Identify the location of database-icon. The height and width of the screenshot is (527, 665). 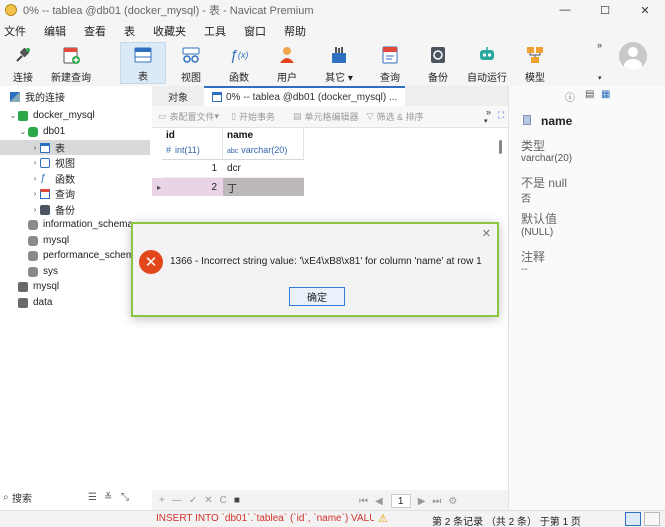
(33, 131).